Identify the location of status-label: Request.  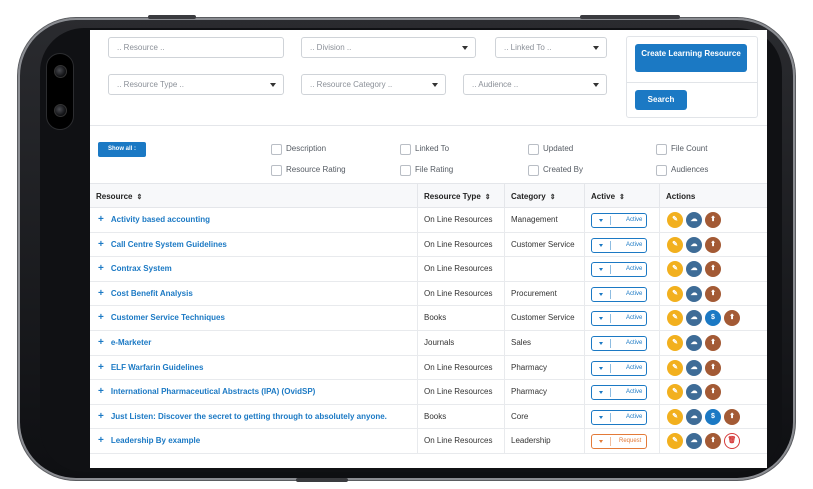
(630, 441).